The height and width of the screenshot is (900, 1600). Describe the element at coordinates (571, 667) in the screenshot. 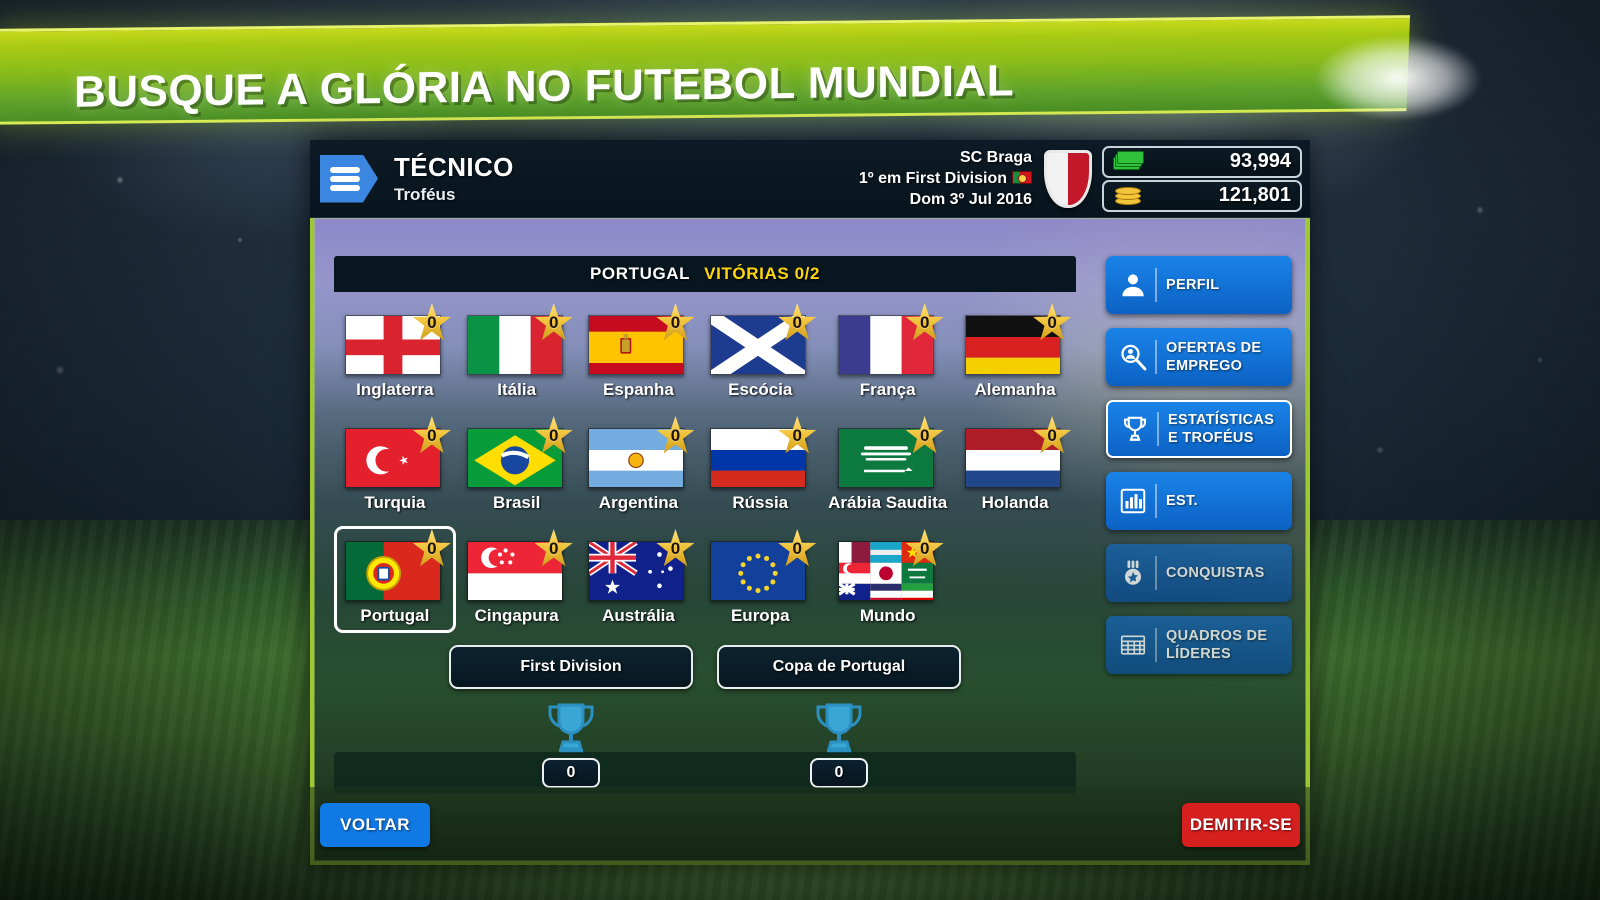

I see `competition-button: First Division` at that location.